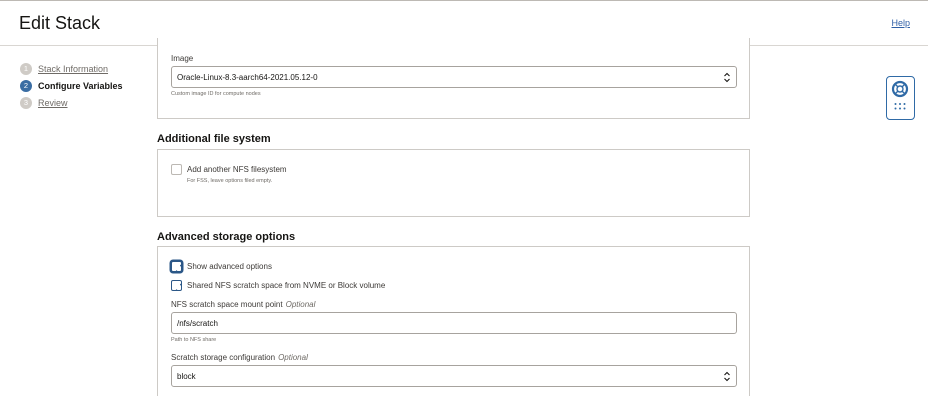 The height and width of the screenshot is (396, 928). Describe the element at coordinates (454, 376) in the screenshot. I see `scratch-config-select: block` at that location.